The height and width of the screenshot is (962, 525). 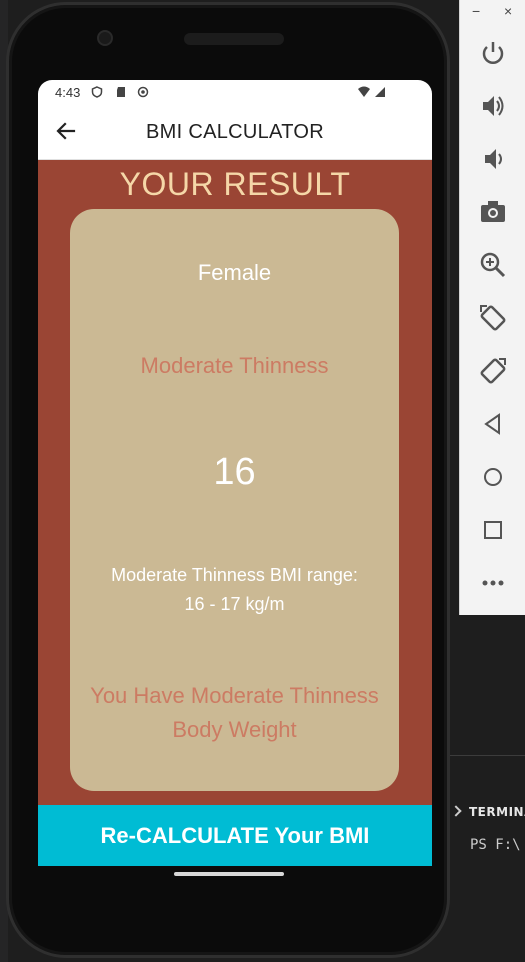 What do you see at coordinates (235, 184) in the screenshot?
I see `result-heading: YOUR RESULT` at bounding box center [235, 184].